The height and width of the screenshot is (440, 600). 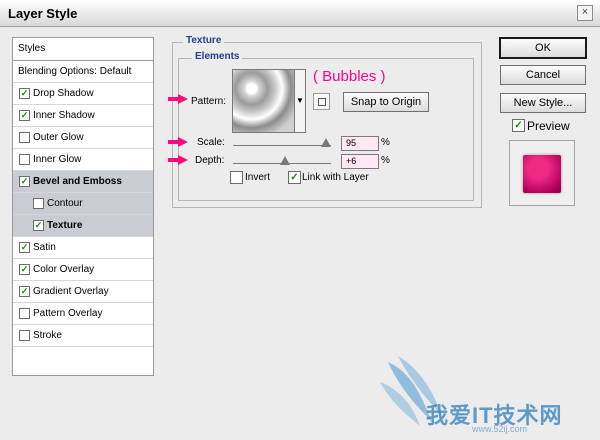 What do you see at coordinates (64, 115) in the screenshot?
I see `style-label: Inner Shadow` at bounding box center [64, 115].